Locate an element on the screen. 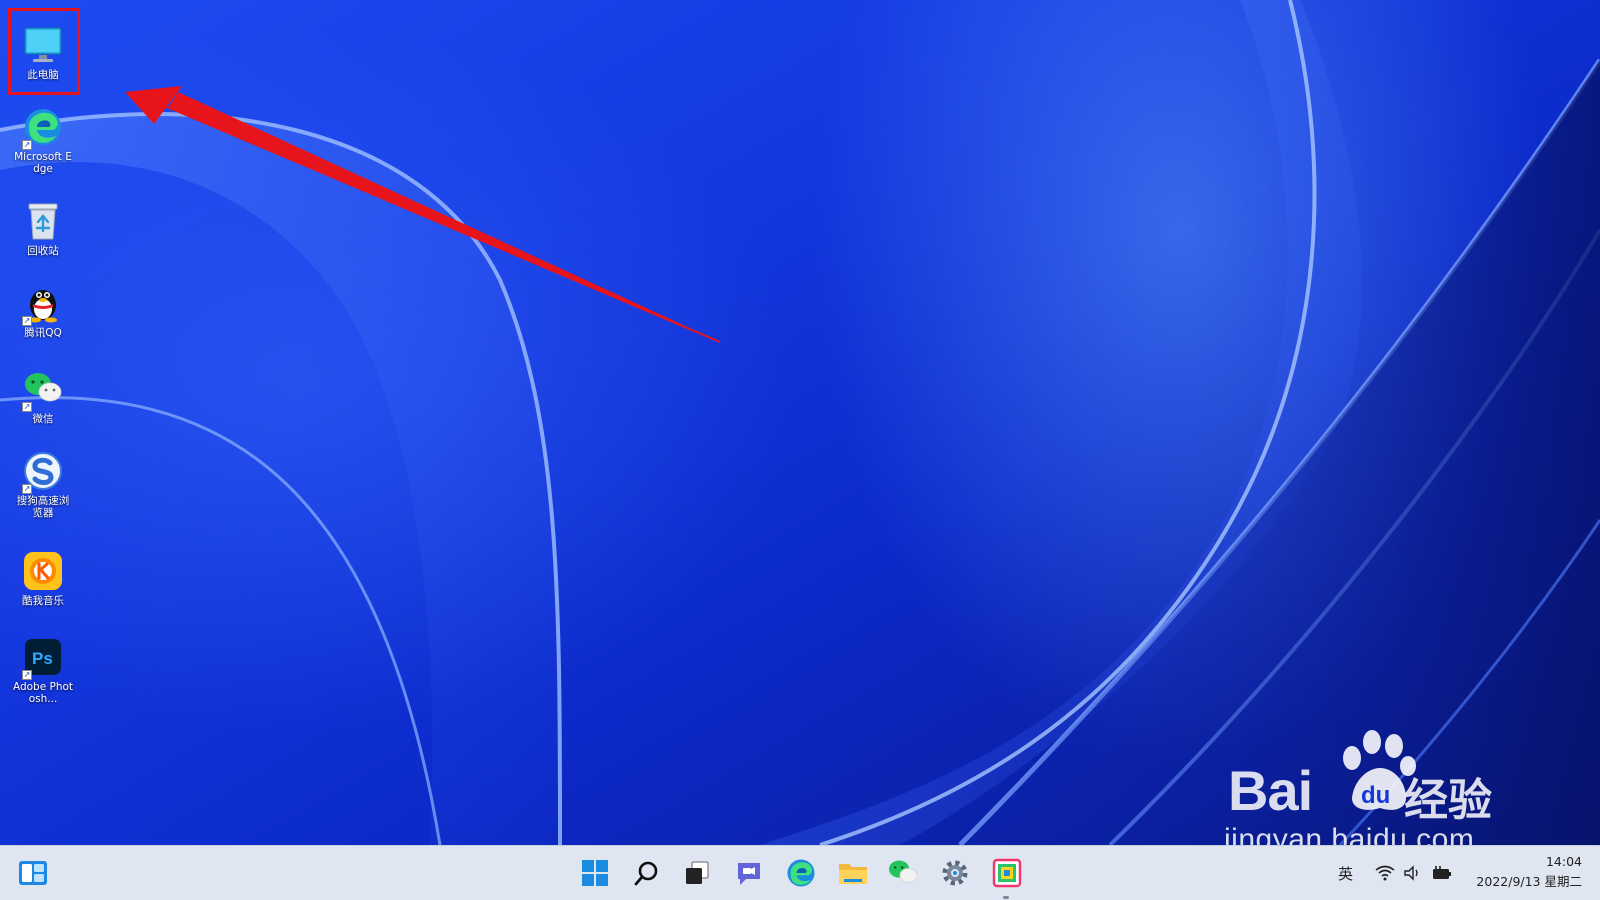 Image resolution: width=1600 pixels, height=900 pixels. start-icon is located at coordinates (595, 873).